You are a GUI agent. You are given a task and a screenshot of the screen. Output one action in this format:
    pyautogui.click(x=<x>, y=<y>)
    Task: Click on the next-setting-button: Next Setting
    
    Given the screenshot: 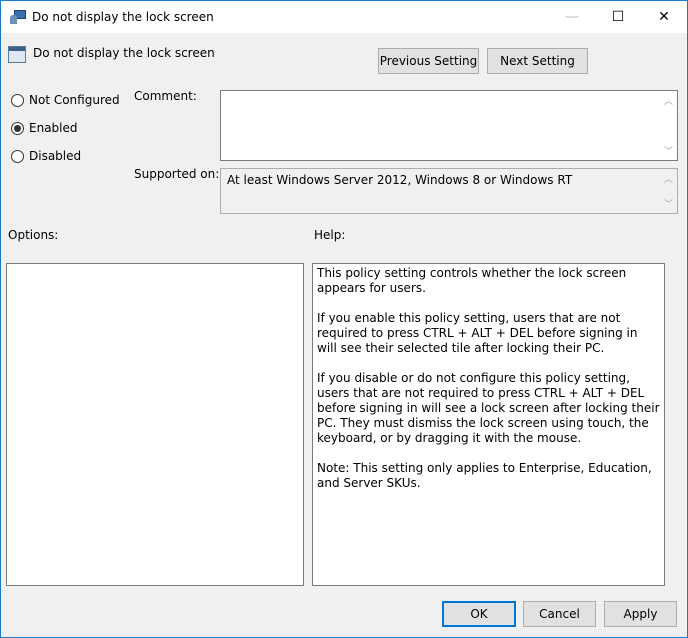 What is the action you would take?
    pyautogui.click(x=537, y=61)
    